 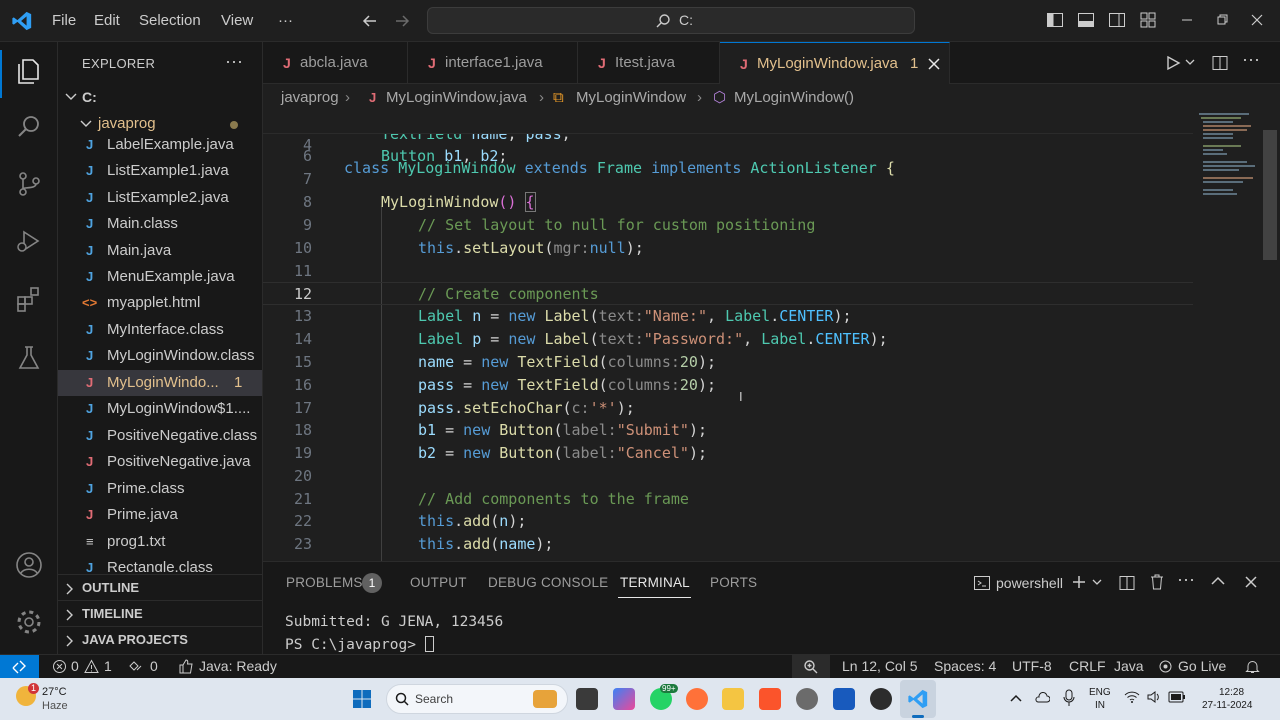 What do you see at coordinates (402, 21) in the screenshot?
I see `forward-arrow-icon` at bounding box center [402, 21].